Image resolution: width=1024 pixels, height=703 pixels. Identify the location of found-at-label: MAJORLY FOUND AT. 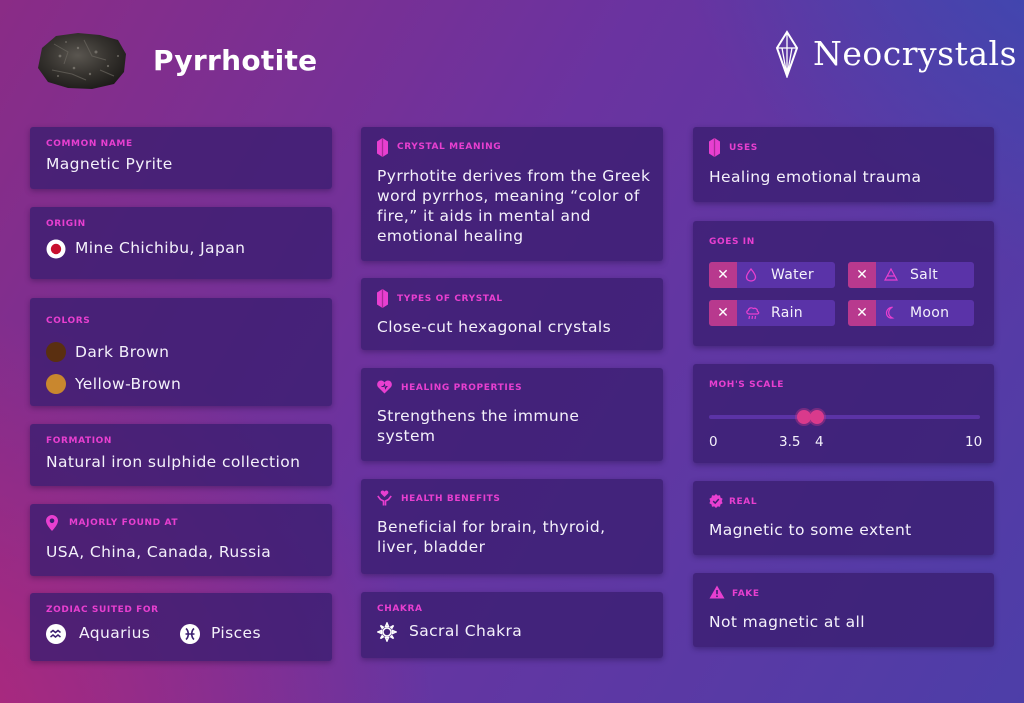
(124, 523).